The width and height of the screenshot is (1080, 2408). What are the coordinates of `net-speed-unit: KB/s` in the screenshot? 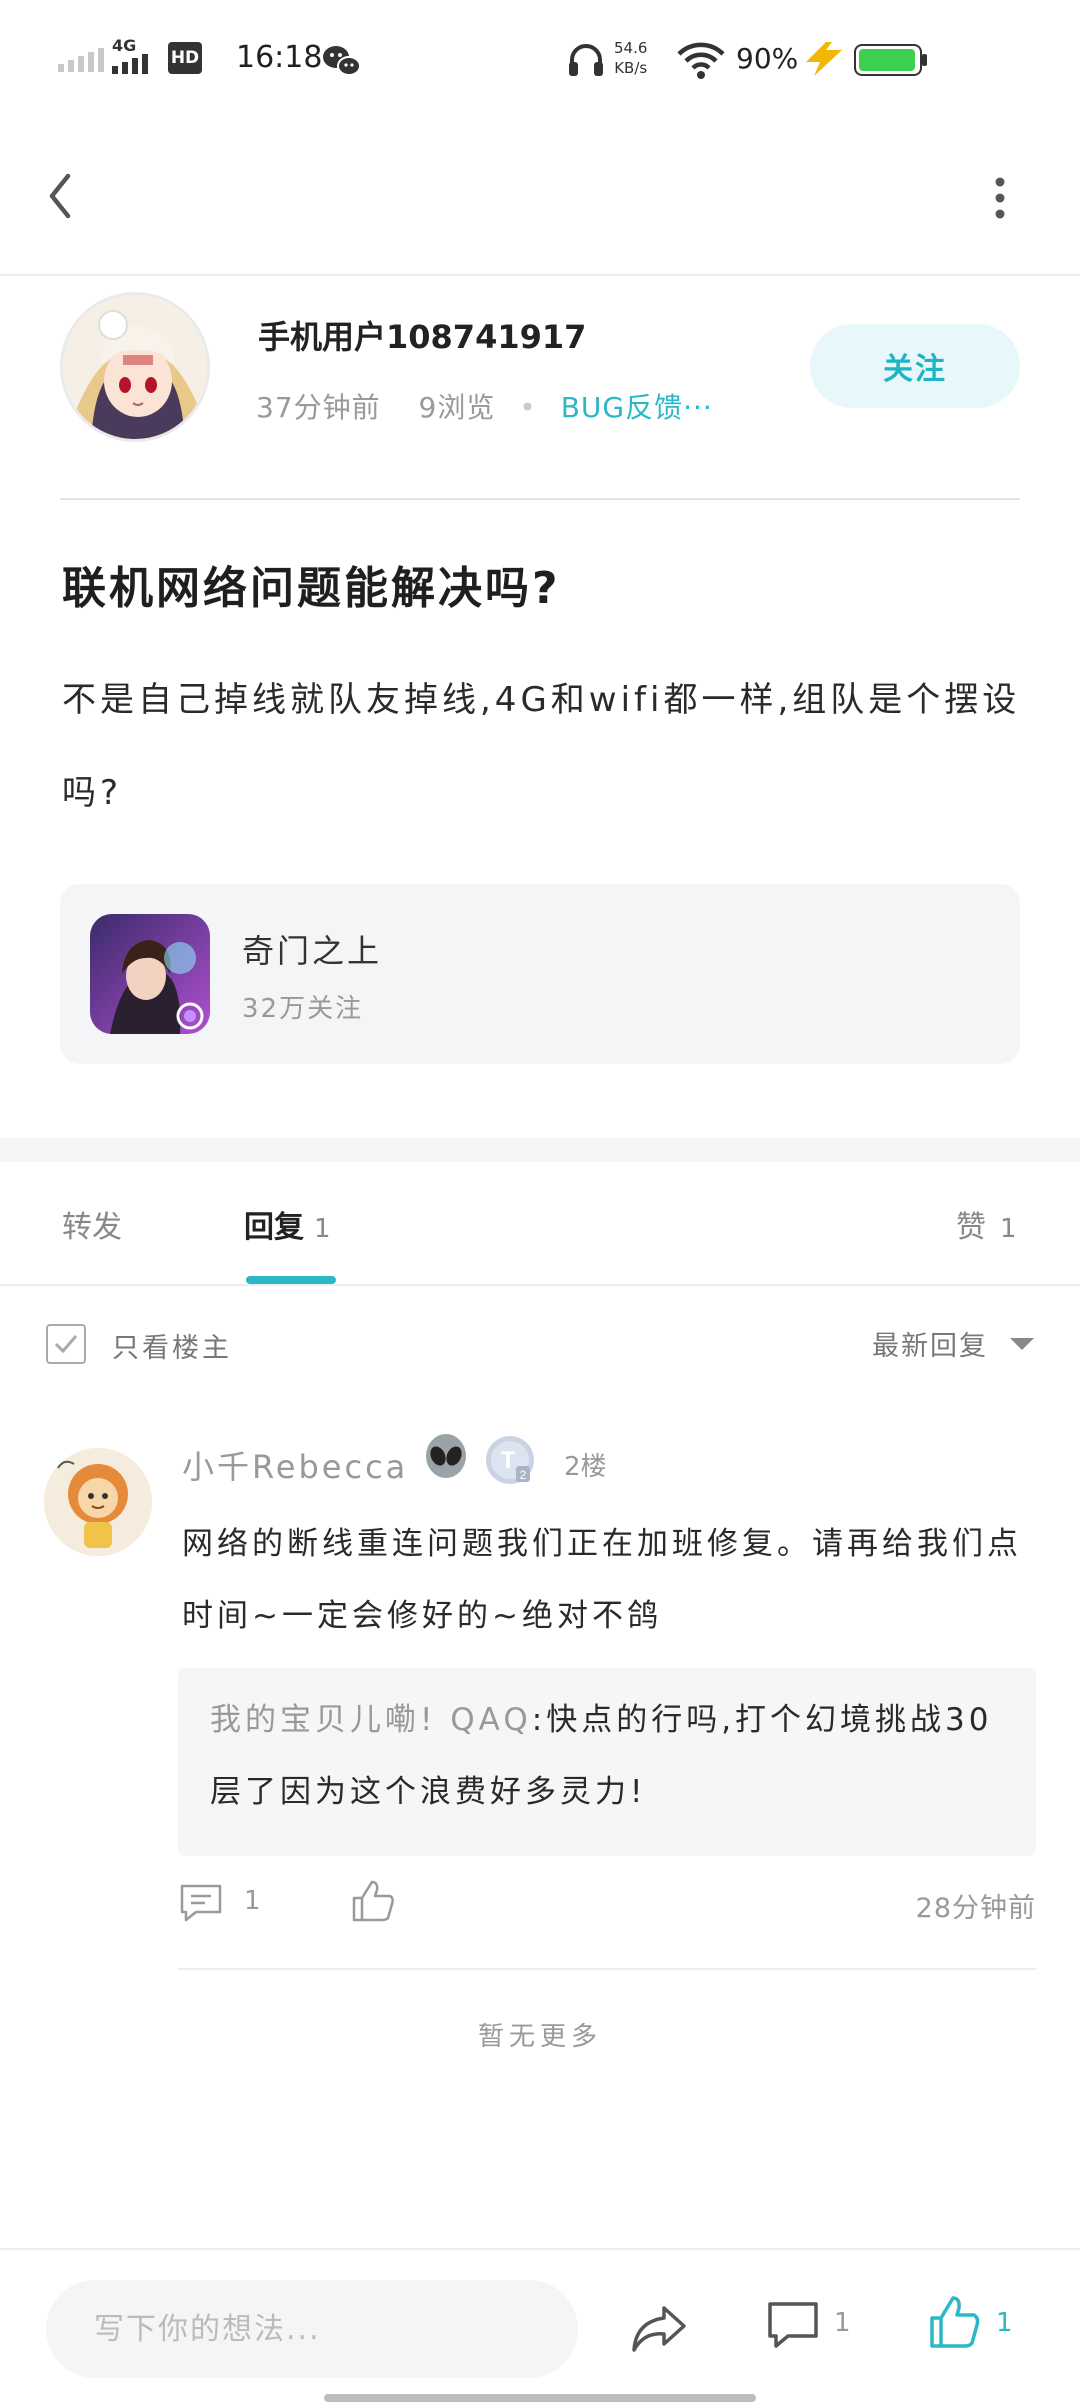 It's located at (631, 68).